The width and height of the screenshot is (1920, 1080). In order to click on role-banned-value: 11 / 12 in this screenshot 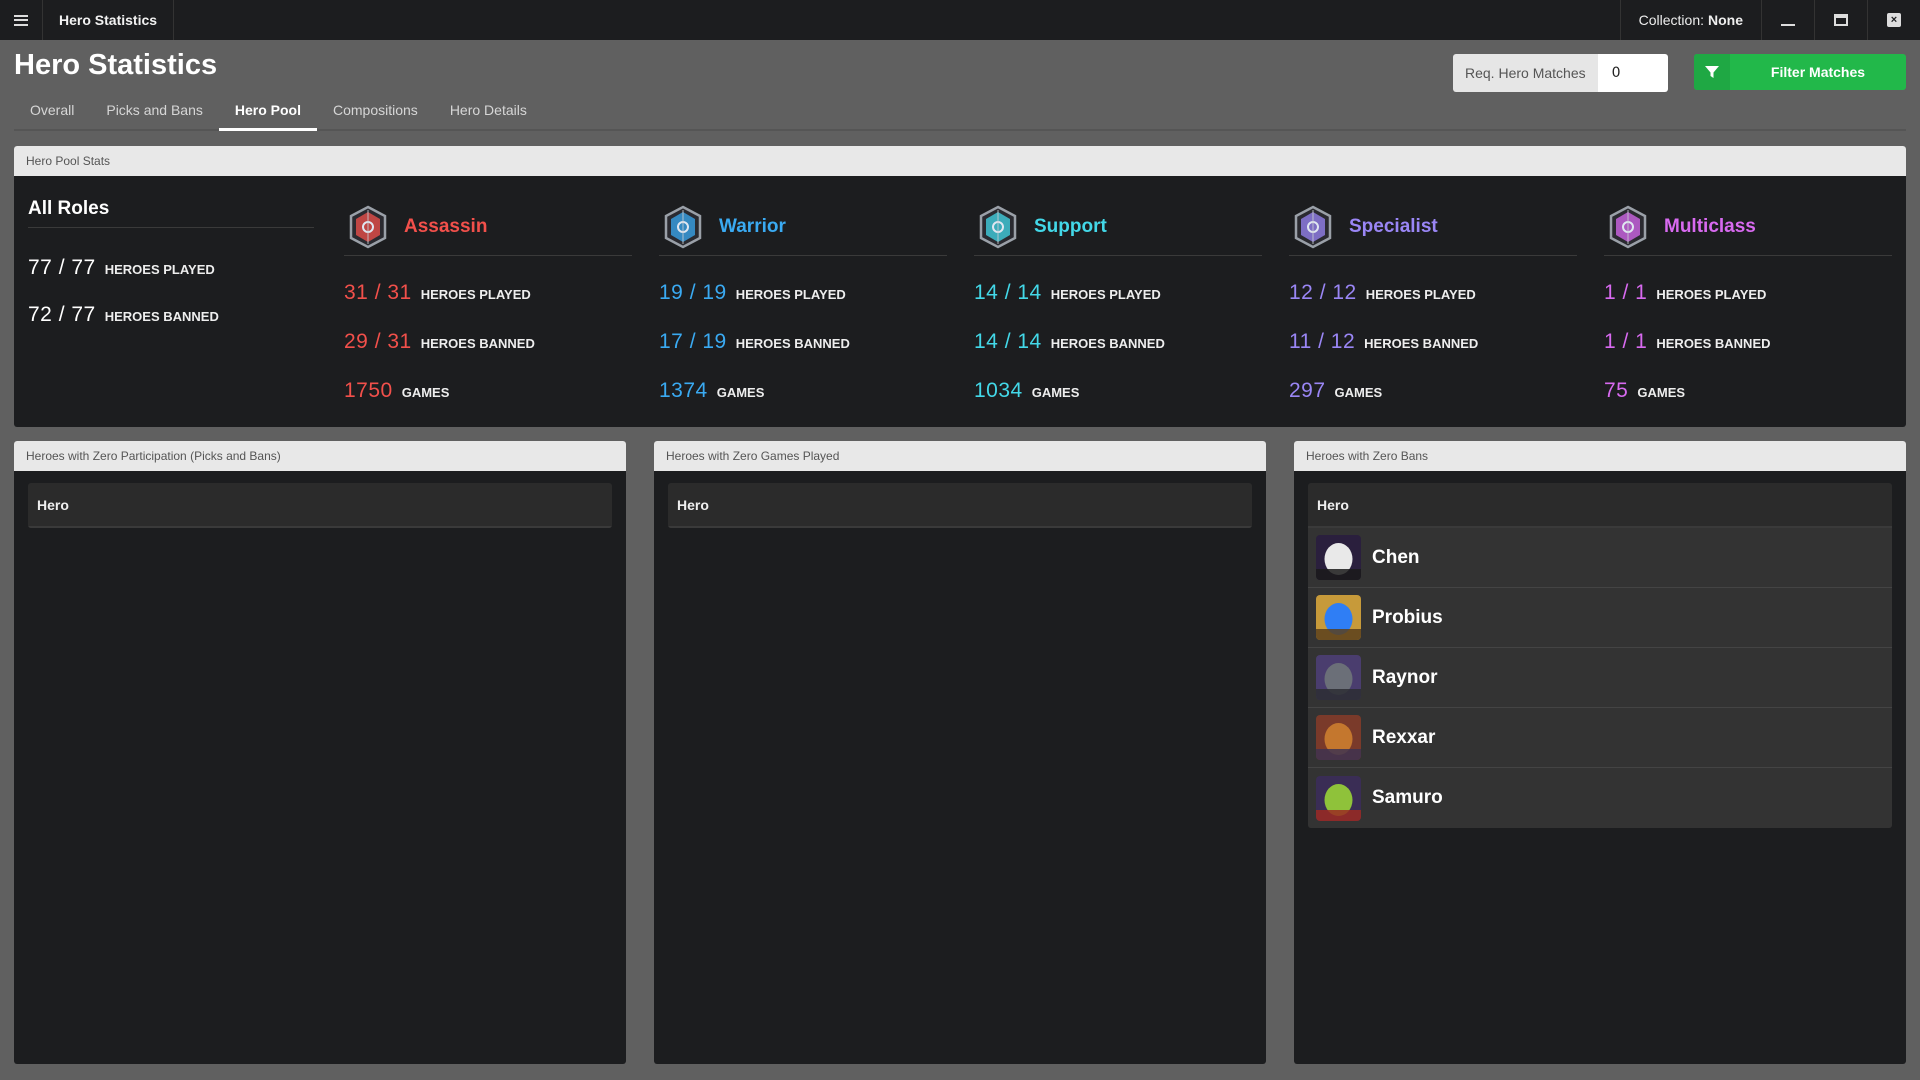, I will do `click(1322, 341)`.